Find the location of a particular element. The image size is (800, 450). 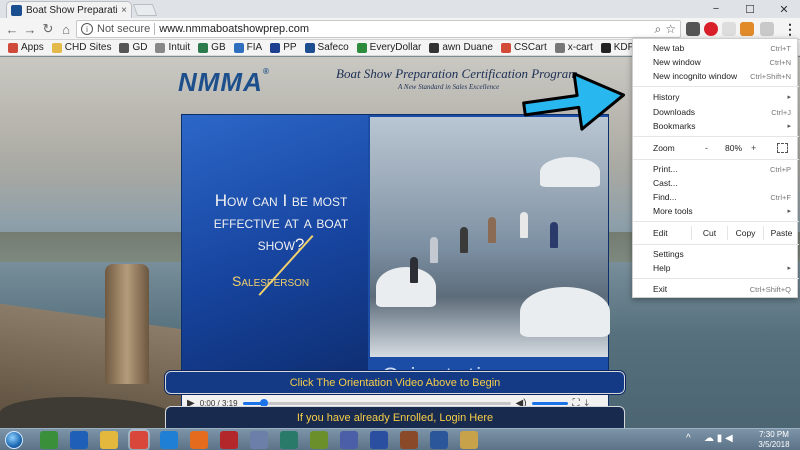

bookmark-item: EveryDollar is located at coordinates (389, 47).